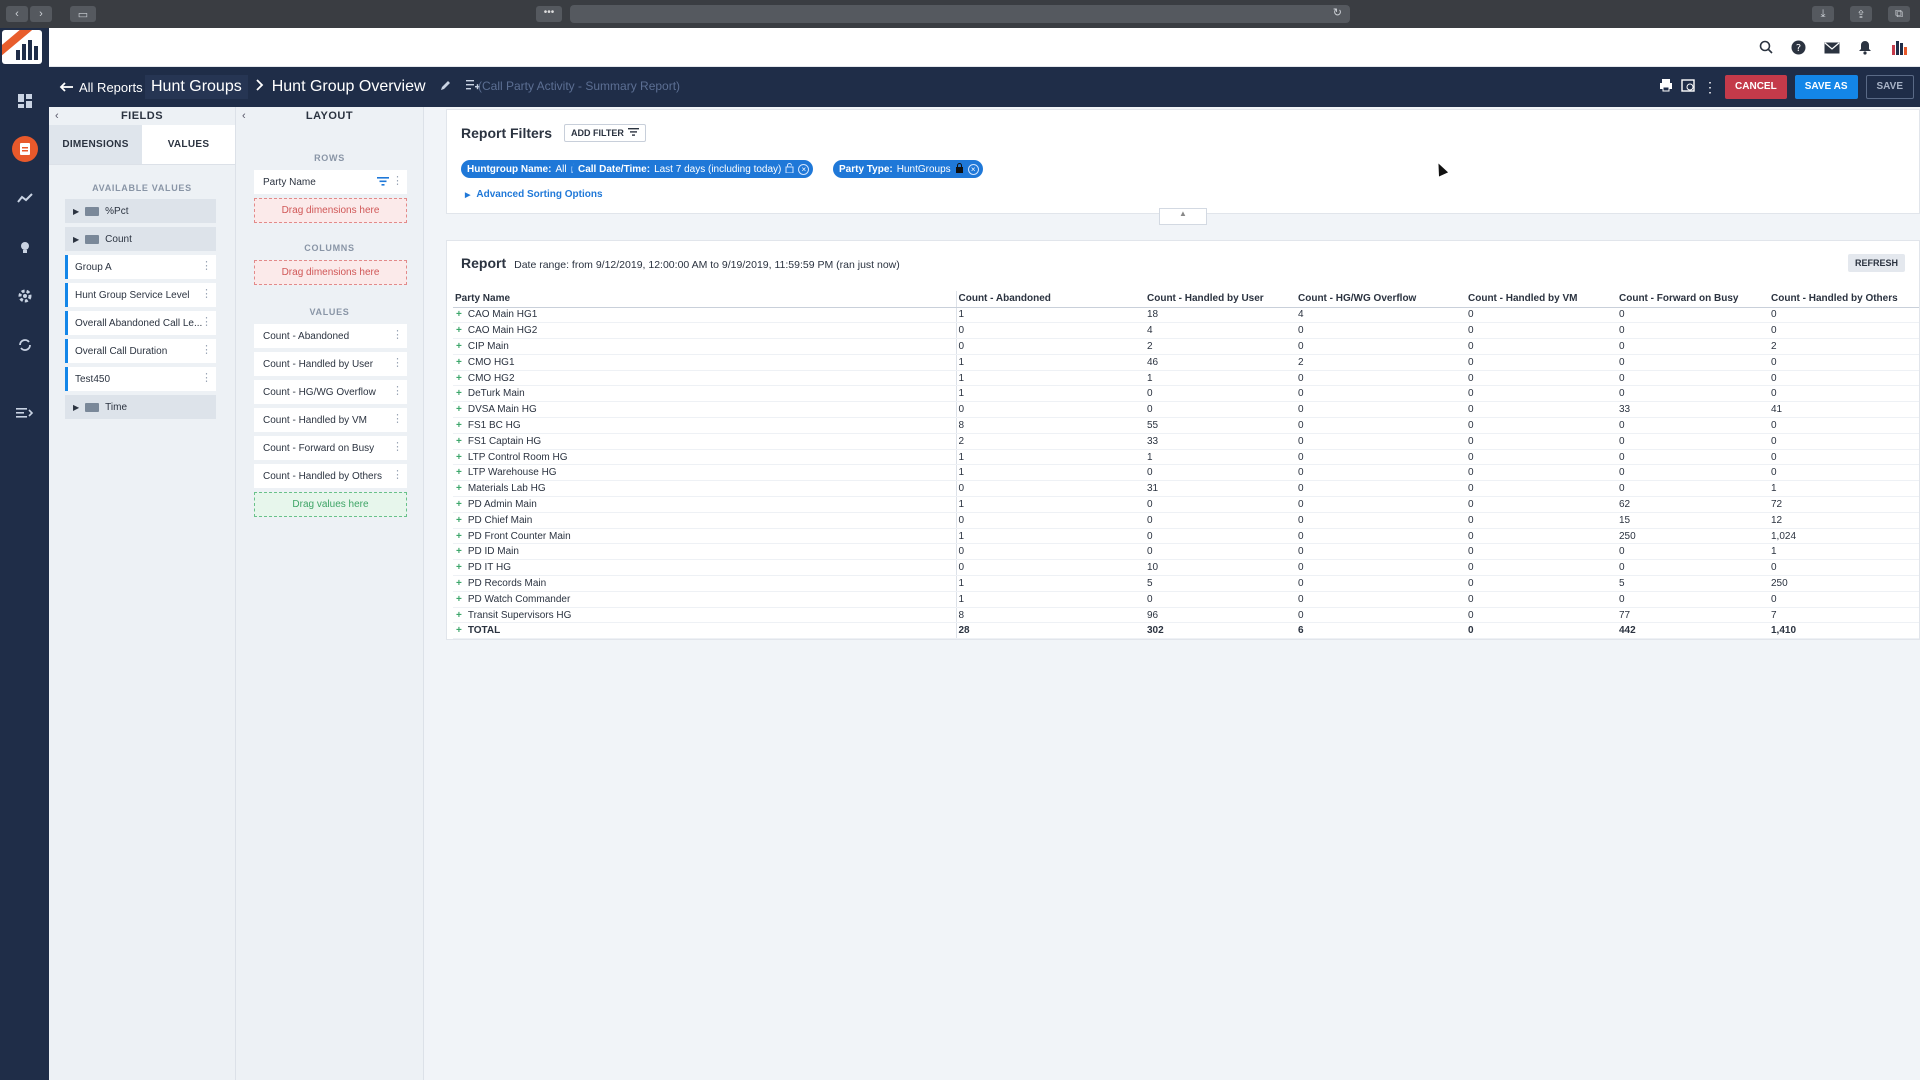 The image size is (1920, 1080). I want to click on rows-drop-zone: Drag dimensions here, so click(330, 210).